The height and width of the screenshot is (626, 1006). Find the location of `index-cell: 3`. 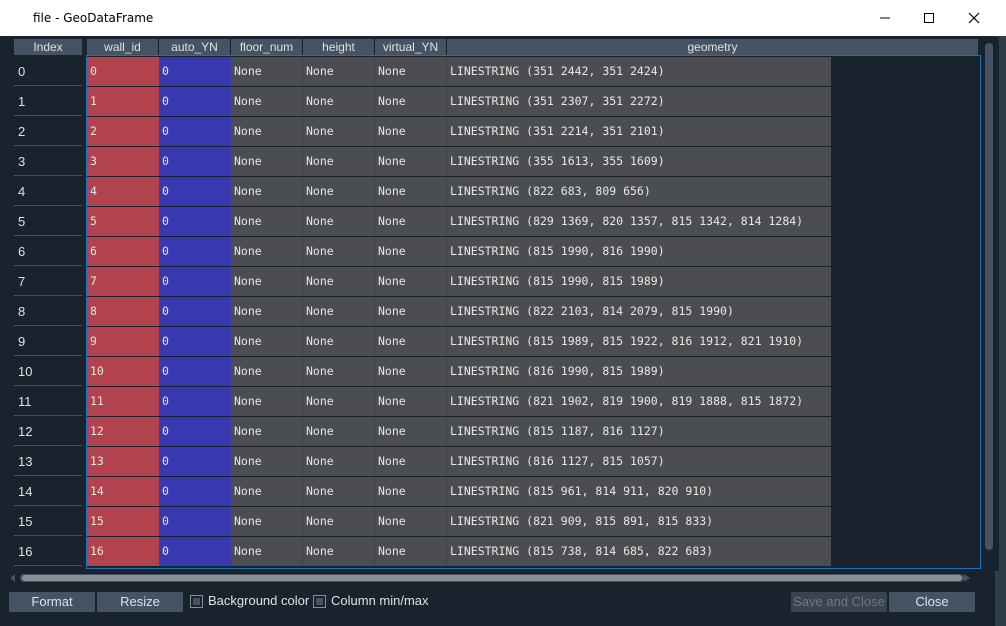

index-cell: 3 is located at coordinates (48, 161).